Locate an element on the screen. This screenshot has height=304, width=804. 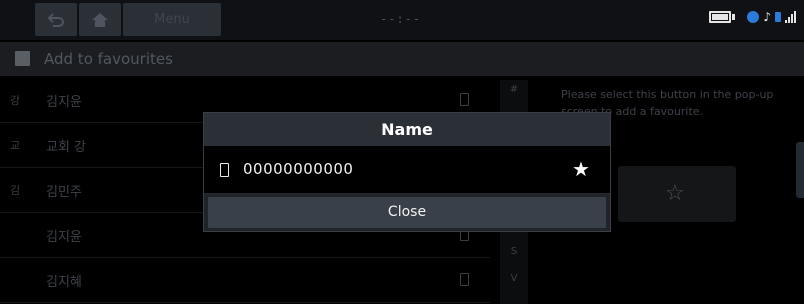
phone-number: 00000000000 is located at coordinates (298, 169).